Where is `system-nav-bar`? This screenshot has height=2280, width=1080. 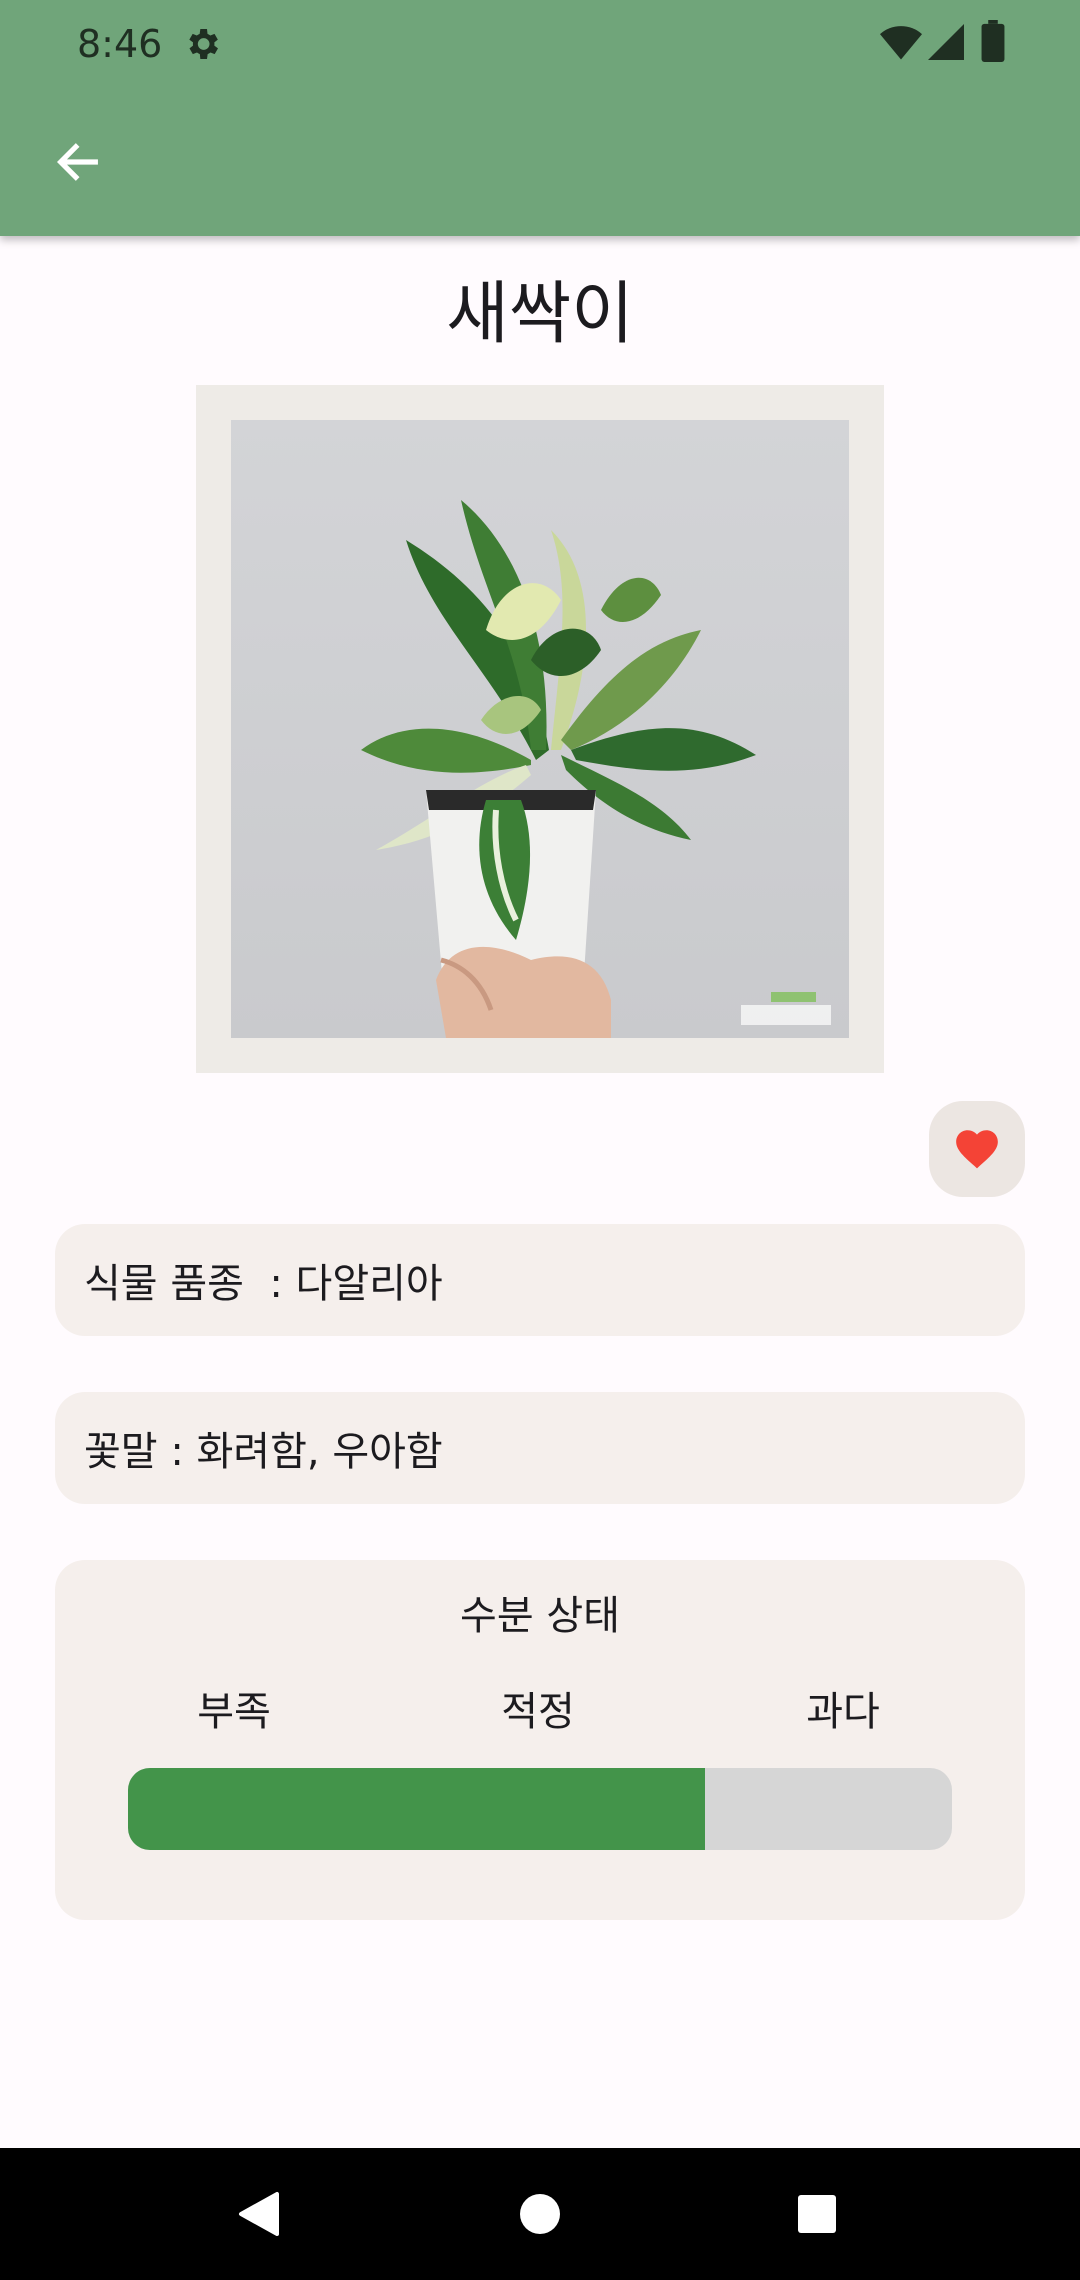
system-nav-bar is located at coordinates (540, 2214).